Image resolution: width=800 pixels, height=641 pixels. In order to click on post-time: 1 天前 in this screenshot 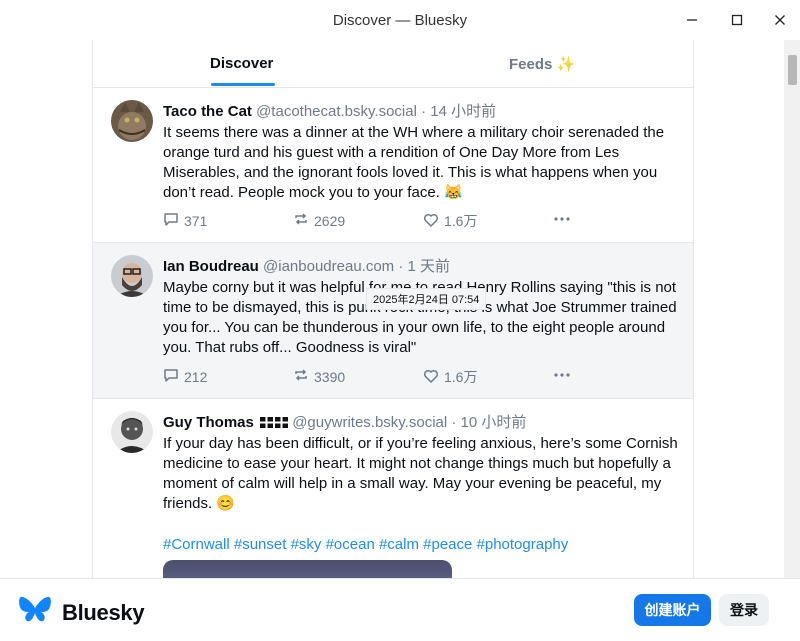, I will do `click(429, 266)`.